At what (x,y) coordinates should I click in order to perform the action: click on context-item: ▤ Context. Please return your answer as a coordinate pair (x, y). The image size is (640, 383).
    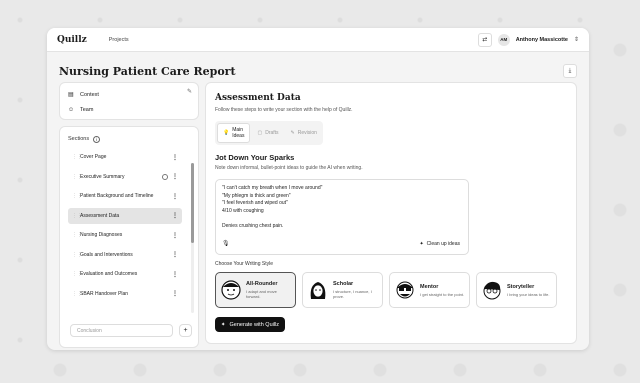
    Looking at the image, I should click on (129, 94).